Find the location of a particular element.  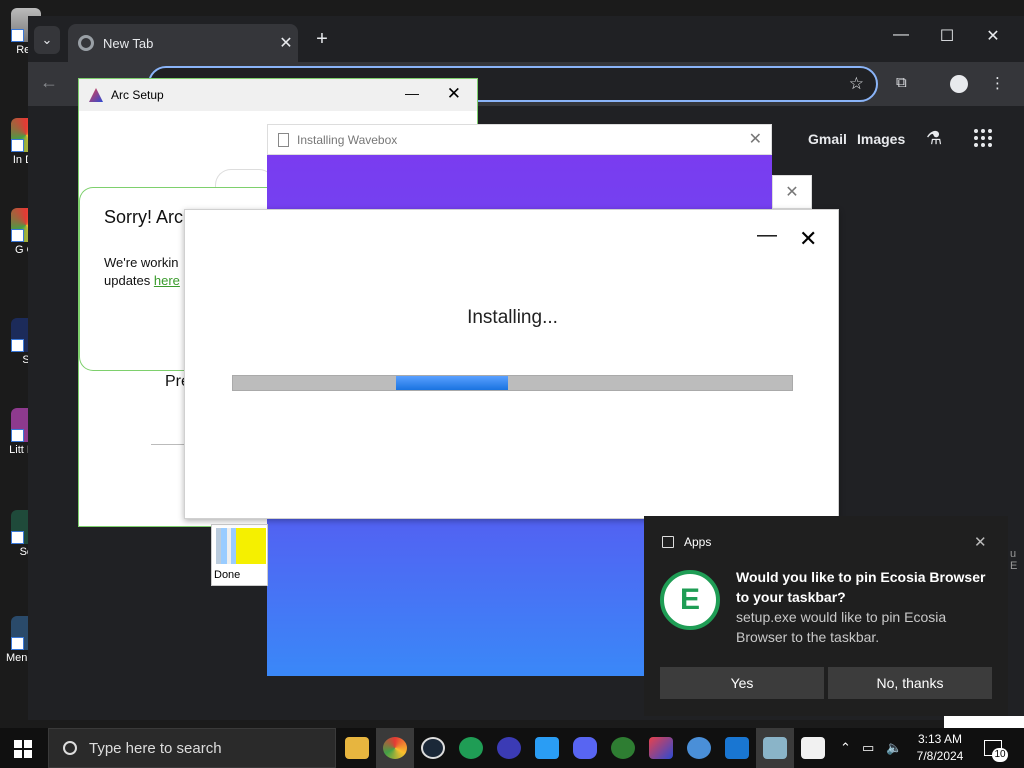

arc-setup-title: Arc Setup is located at coordinates (137, 95).